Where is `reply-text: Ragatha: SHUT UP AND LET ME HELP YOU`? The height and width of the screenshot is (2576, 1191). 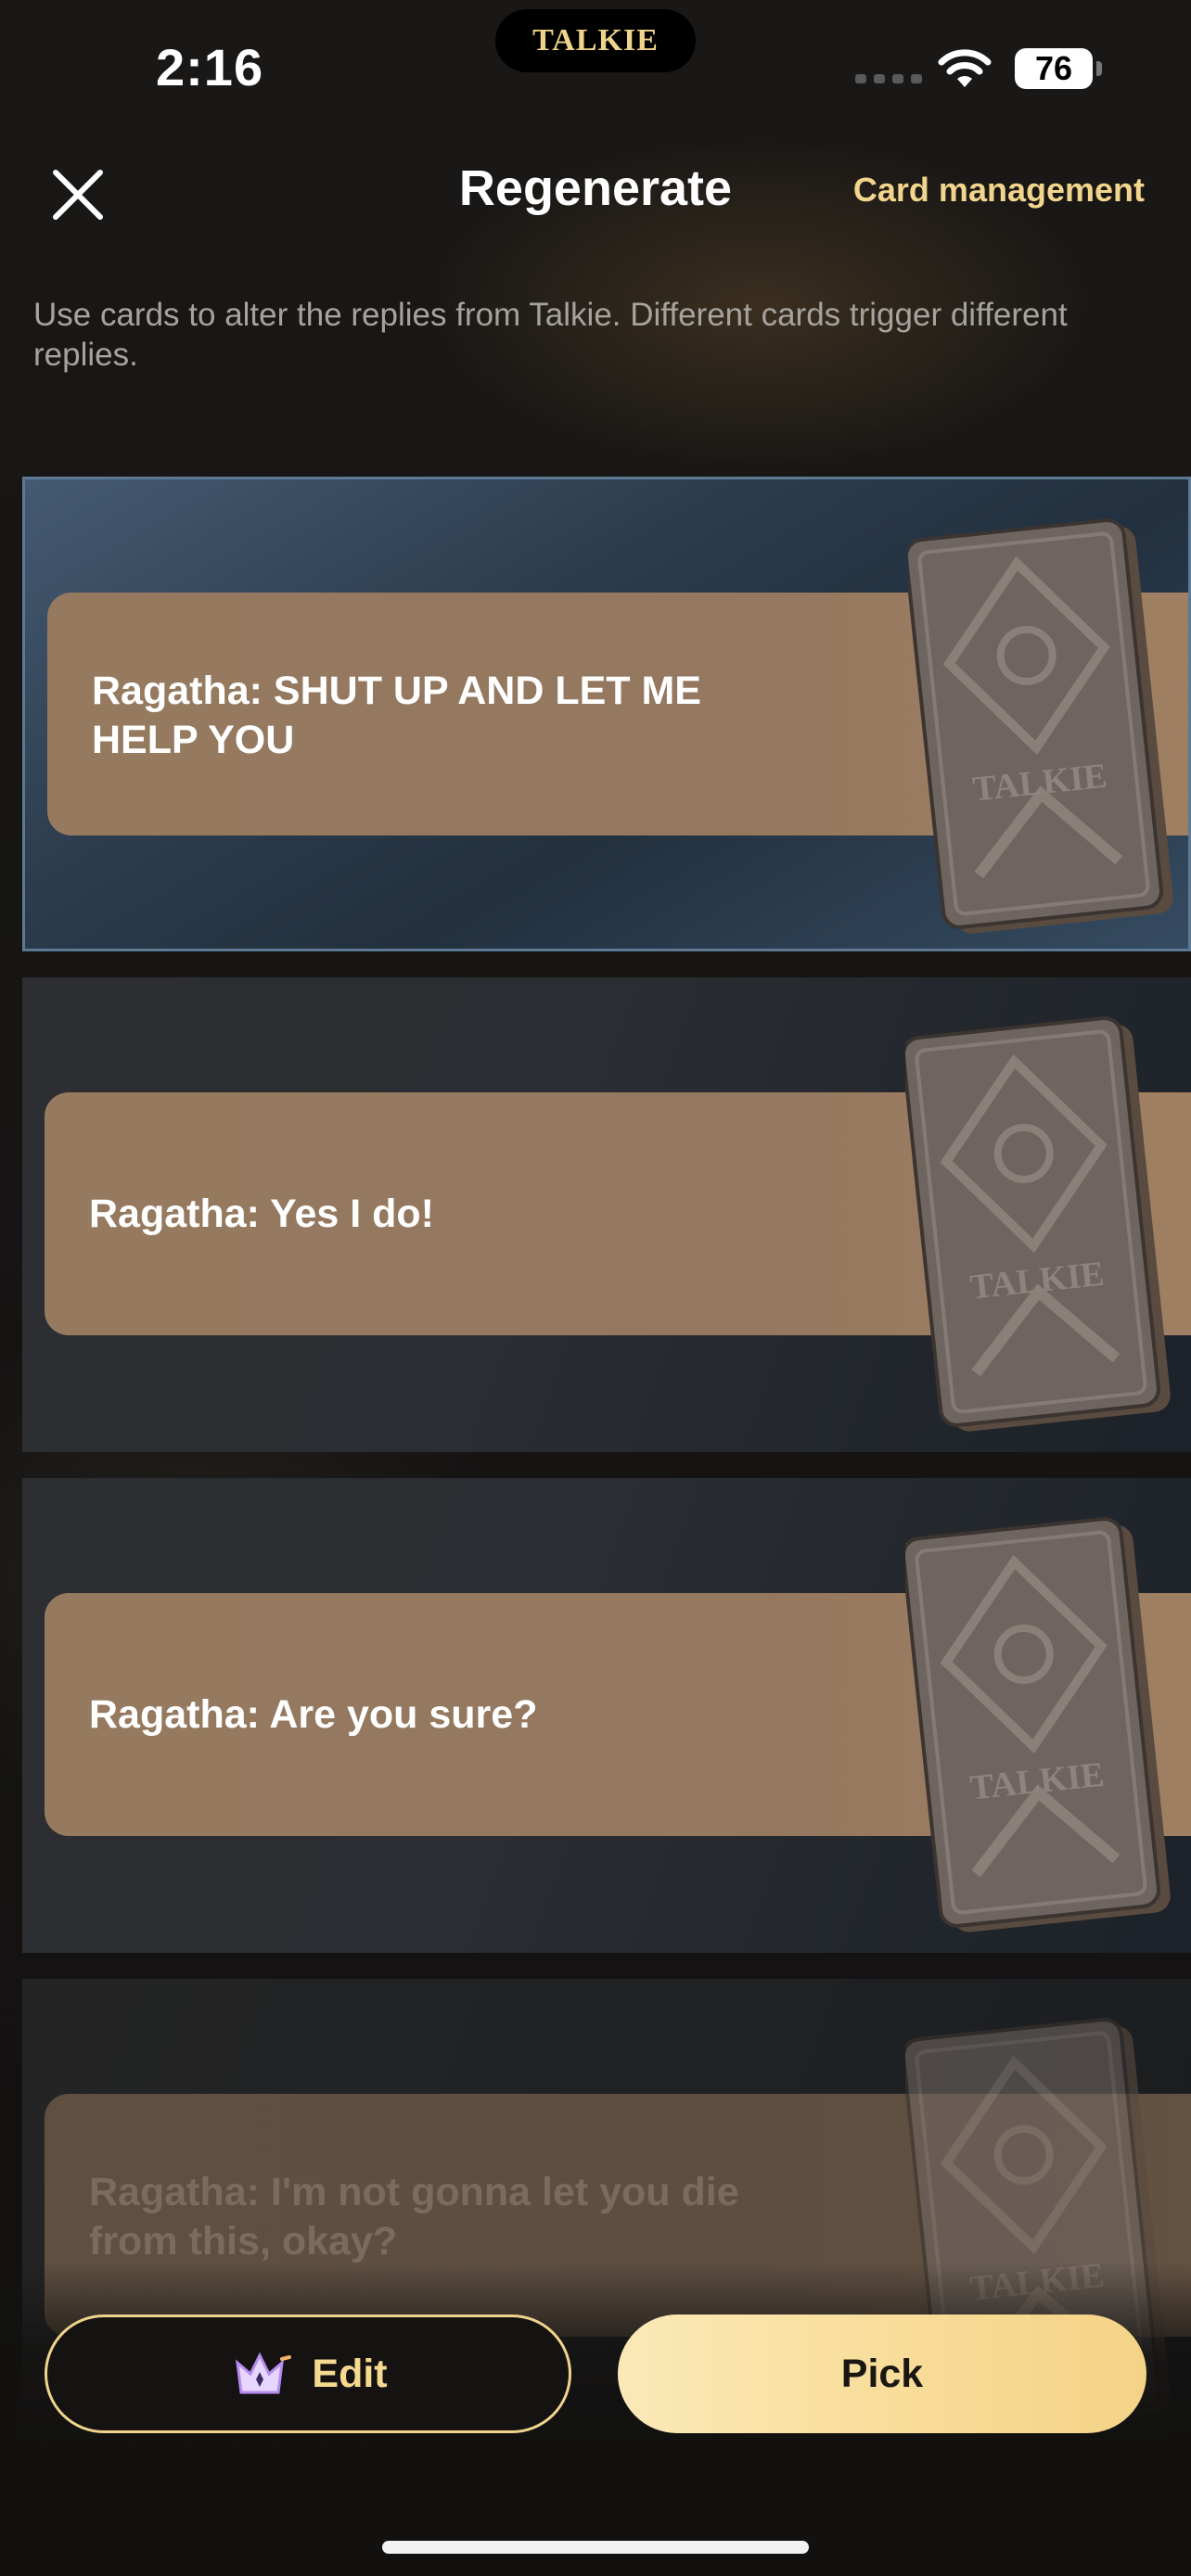
reply-text: Ragatha: SHUT UP AND LET ME HELP YOU is located at coordinates (396, 715).